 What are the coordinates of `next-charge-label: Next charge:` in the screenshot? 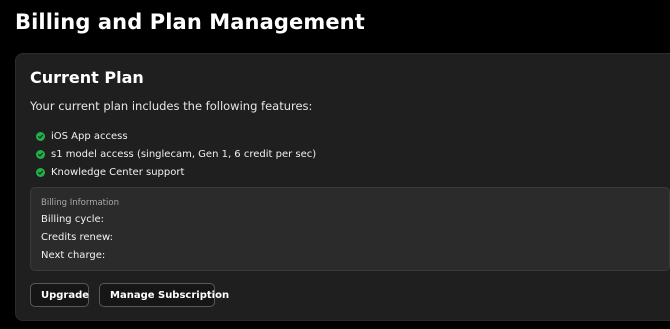 It's located at (73, 255).